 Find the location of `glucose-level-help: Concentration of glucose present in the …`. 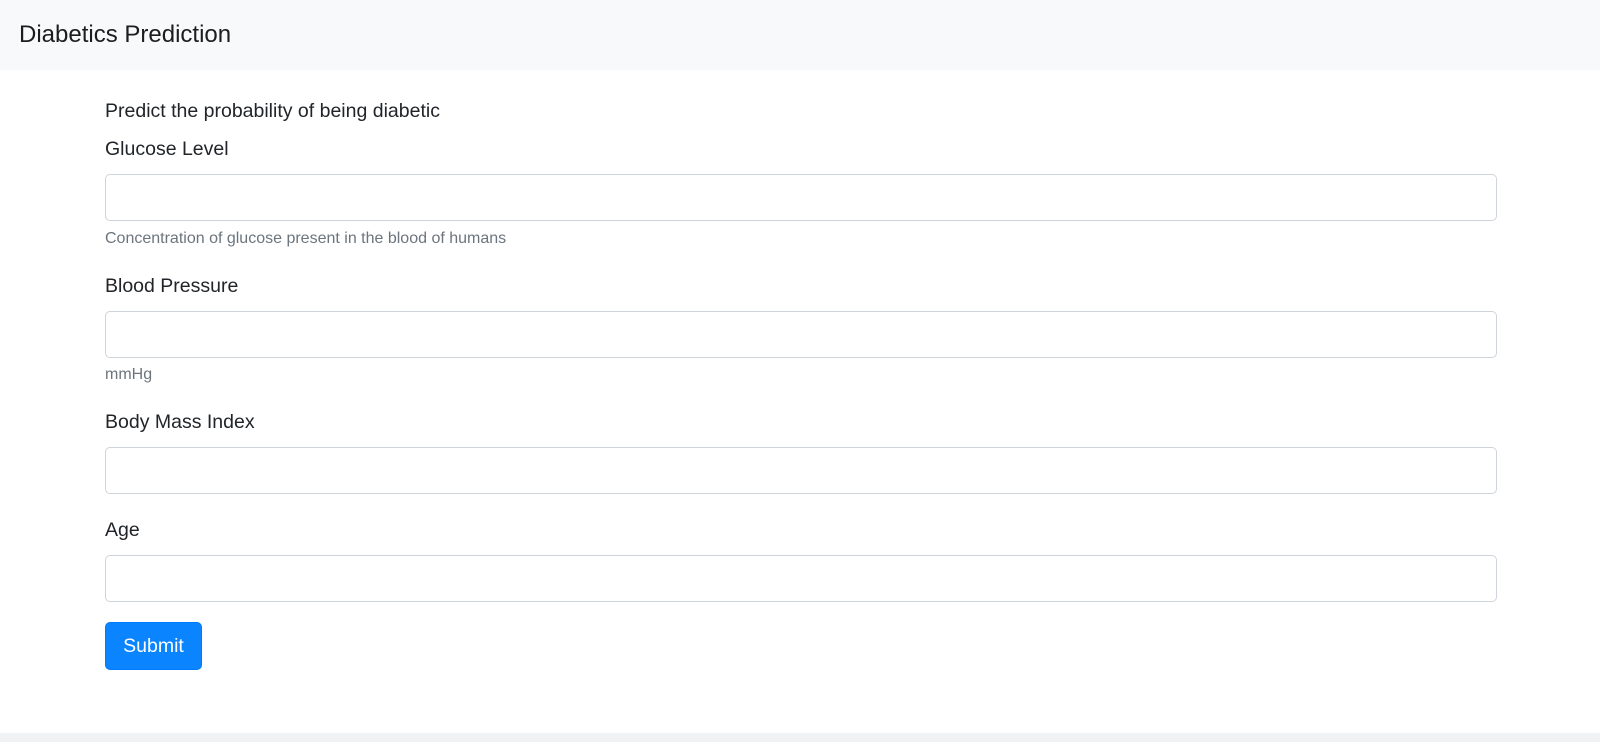

glucose-level-help: Concentration of glucose present in the … is located at coordinates (306, 238).